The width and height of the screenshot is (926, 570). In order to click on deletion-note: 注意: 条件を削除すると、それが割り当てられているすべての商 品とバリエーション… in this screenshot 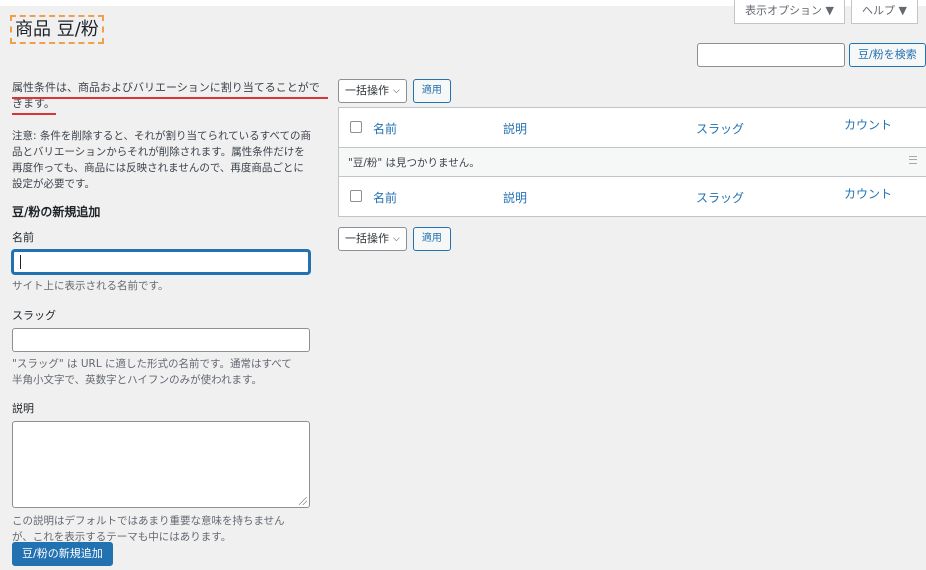, I will do `click(172, 160)`.